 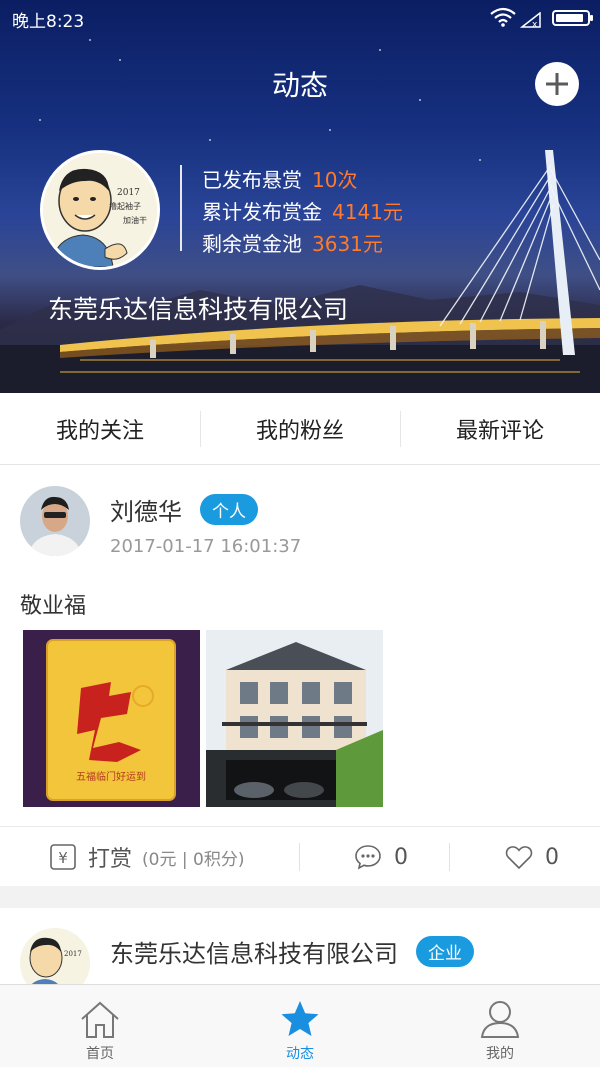 I want to click on post-author-name: 东莞乐达信息科技有限公司, so click(x=254, y=954).